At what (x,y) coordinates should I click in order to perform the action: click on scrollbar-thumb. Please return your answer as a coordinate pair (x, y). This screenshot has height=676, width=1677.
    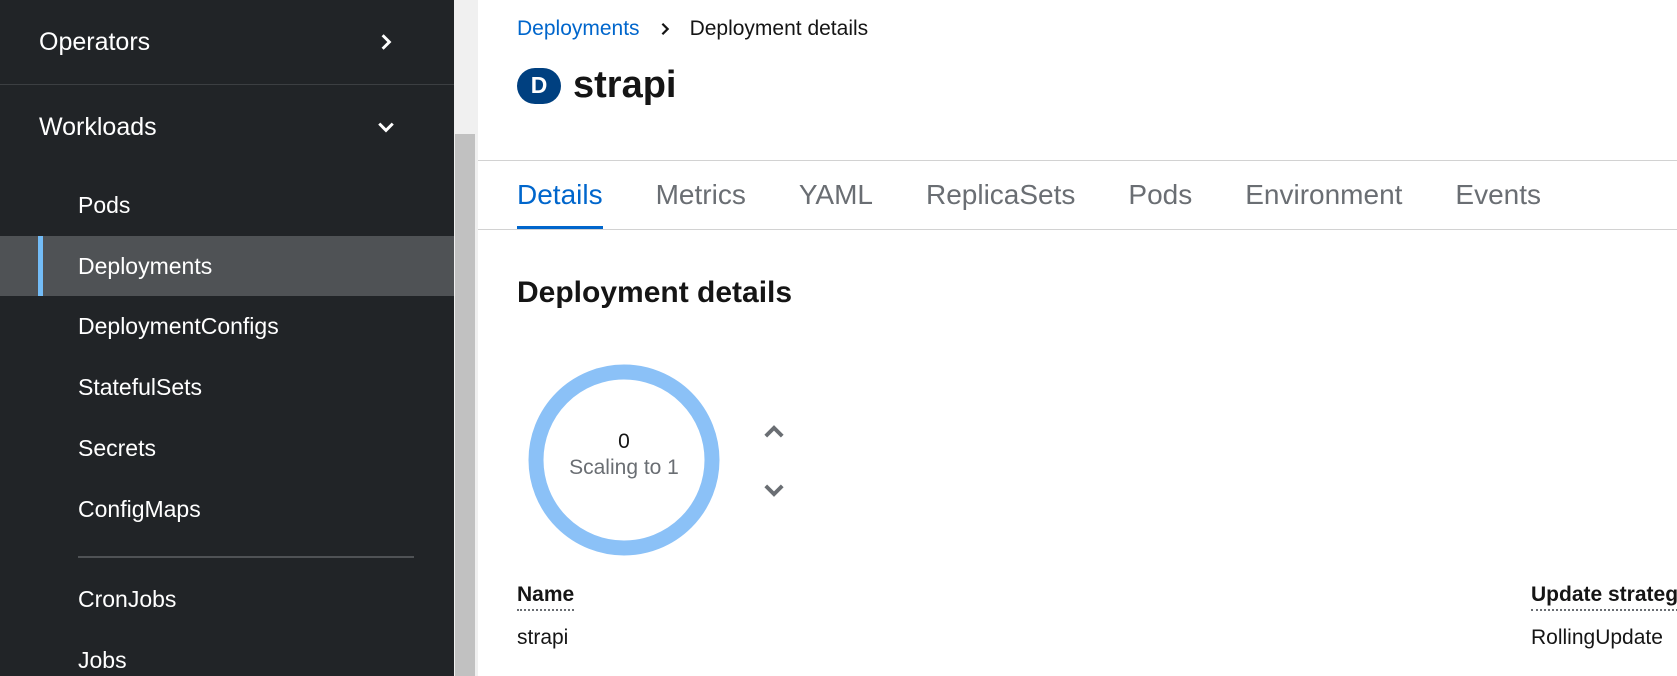
    Looking at the image, I should click on (465, 405).